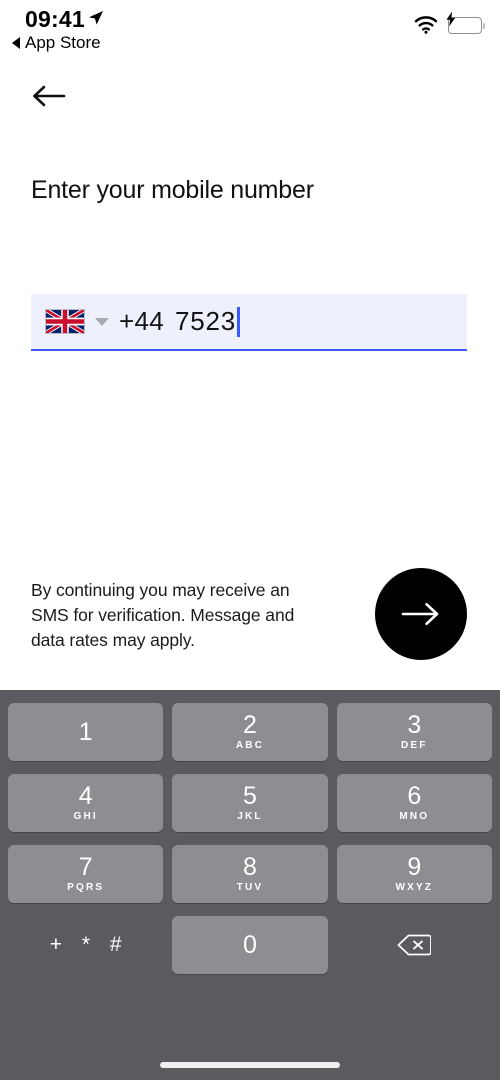  I want to click on key-digit: 1, so click(85, 731).